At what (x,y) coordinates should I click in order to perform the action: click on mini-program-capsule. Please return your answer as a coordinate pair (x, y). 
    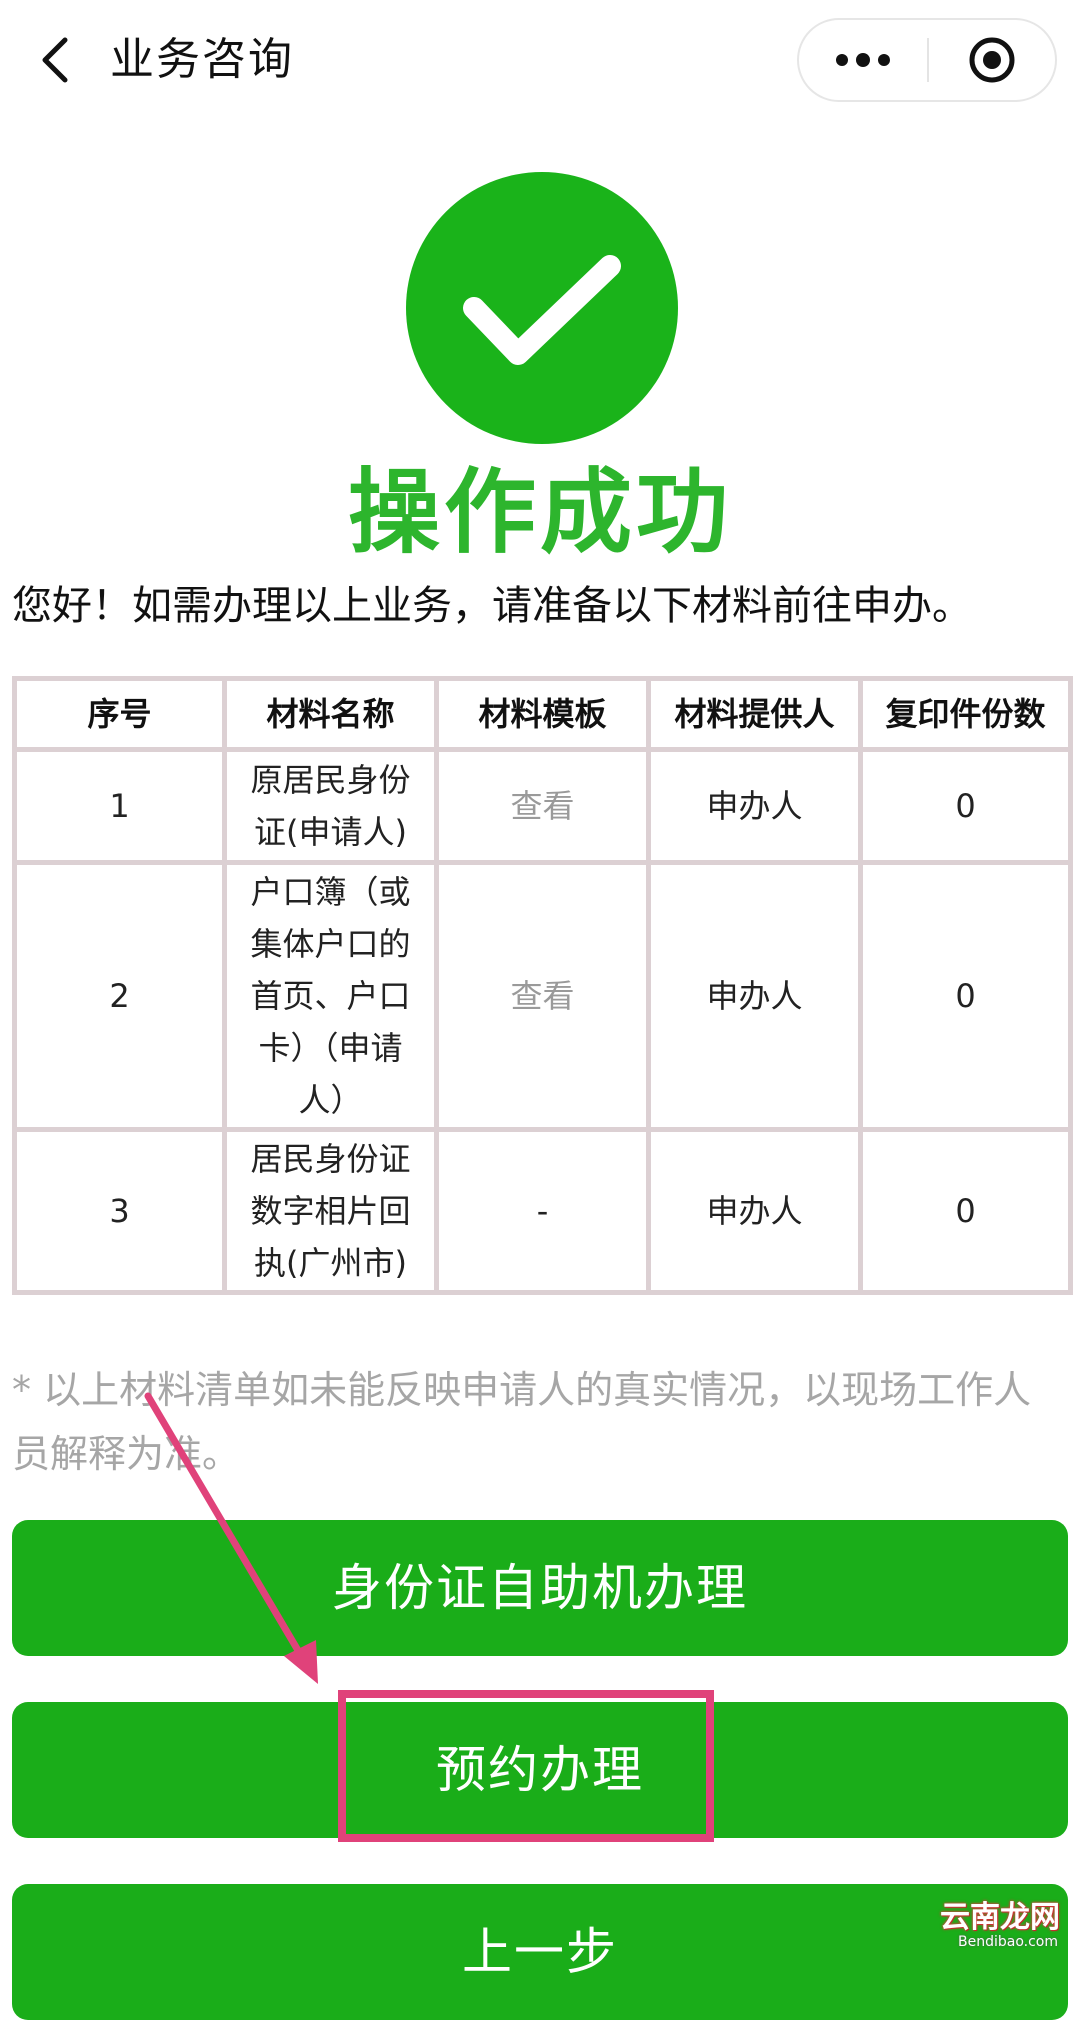
    Looking at the image, I should click on (927, 60).